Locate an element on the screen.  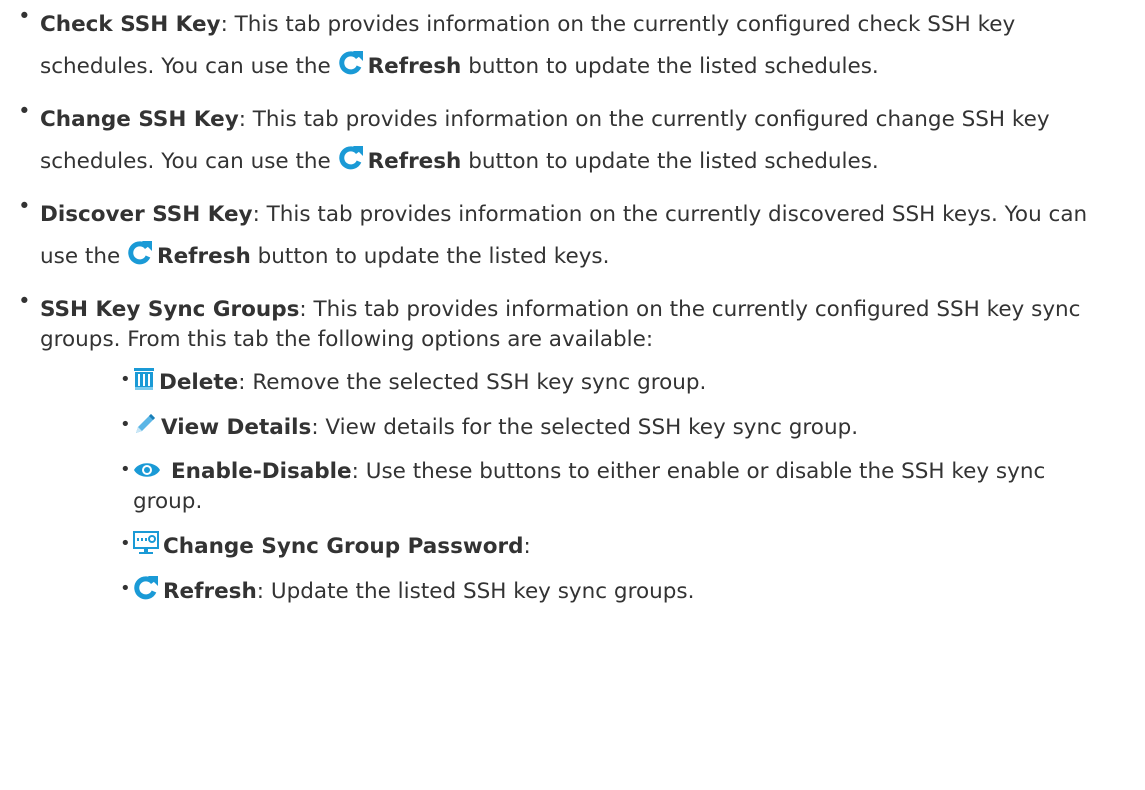
item-title: Check SSH Key is located at coordinates (130, 24).